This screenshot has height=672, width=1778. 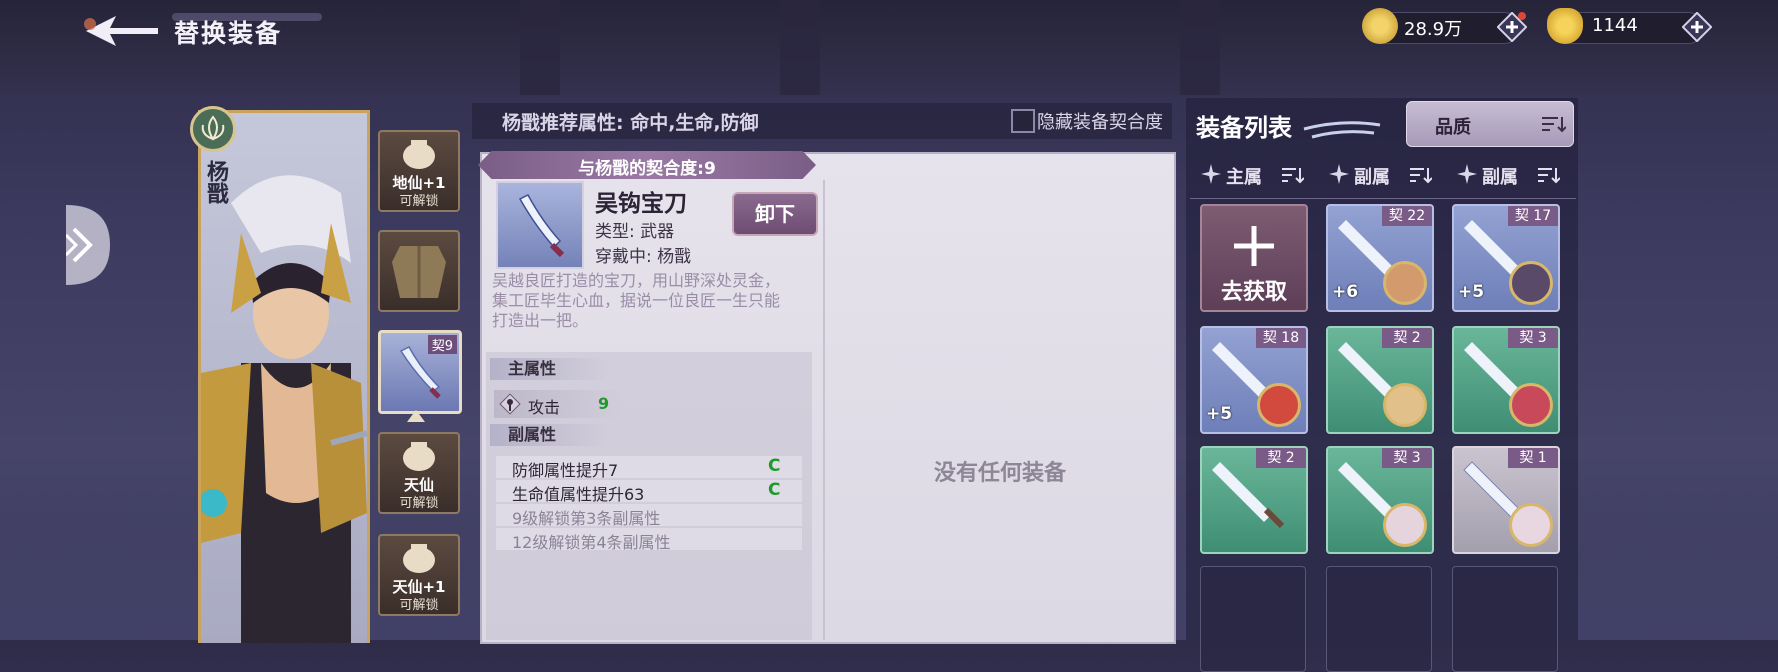 I want to click on unequip-button: 卸下, so click(x=775, y=214).